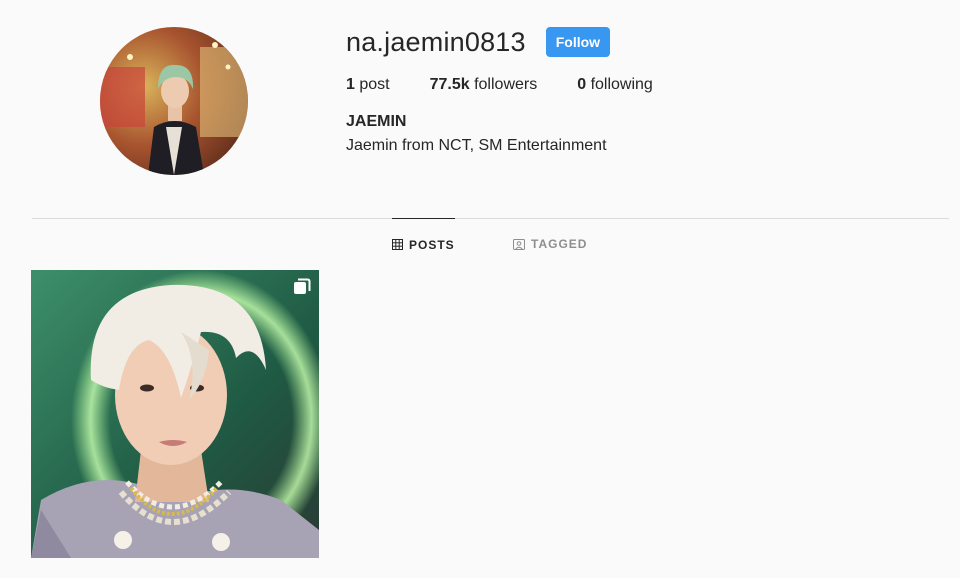 The width and height of the screenshot is (960, 578). I want to click on tag-icon, so click(519, 244).